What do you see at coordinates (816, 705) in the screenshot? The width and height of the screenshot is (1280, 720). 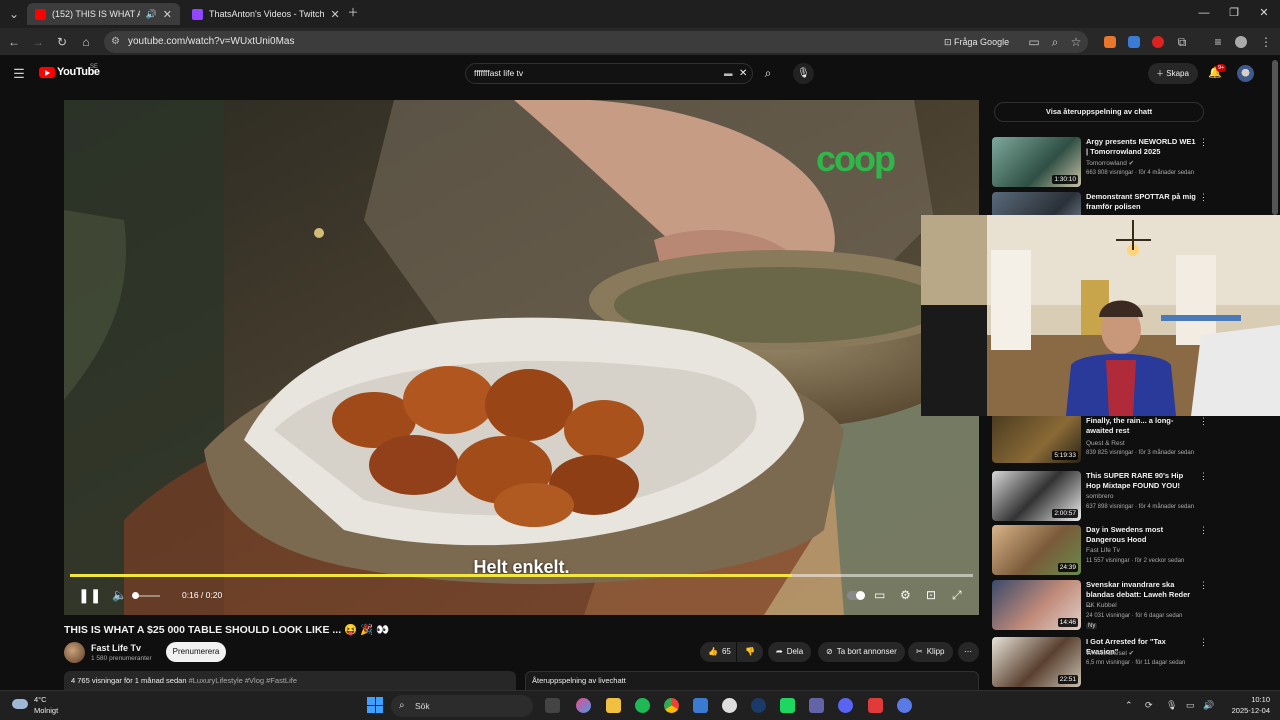 I see `teams-icon` at bounding box center [816, 705].